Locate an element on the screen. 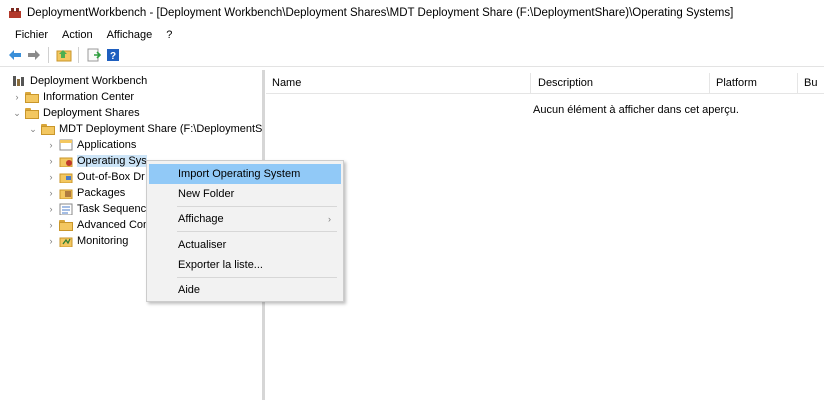 The image size is (824, 407). tree-item-deployment-shares: ⌄ Deployment Shares is located at coordinates (76, 113).